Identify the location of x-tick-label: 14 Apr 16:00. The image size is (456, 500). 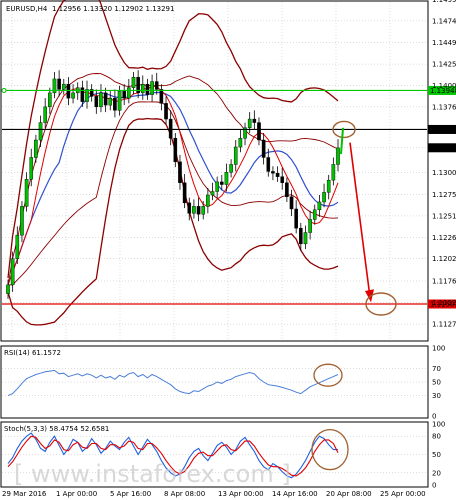
(295, 494).